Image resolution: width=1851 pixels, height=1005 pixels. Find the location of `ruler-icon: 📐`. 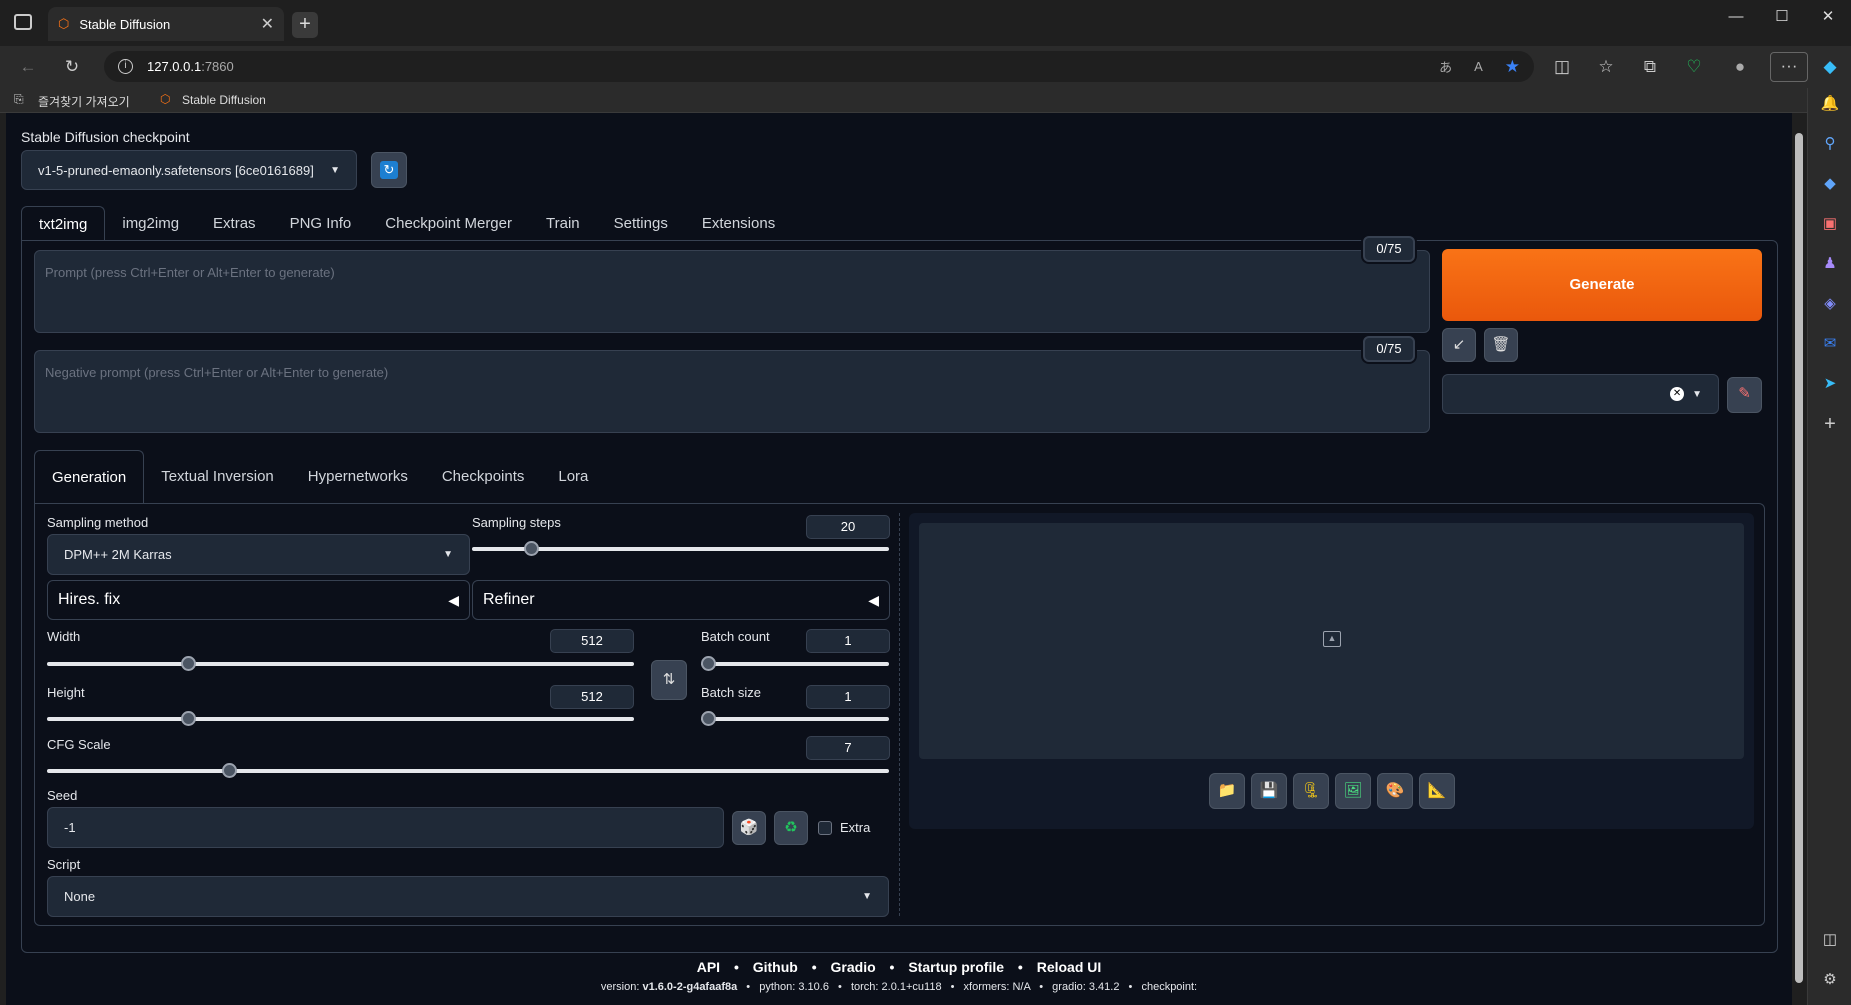

ruler-icon: 📐 is located at coordinates (1437, 791).